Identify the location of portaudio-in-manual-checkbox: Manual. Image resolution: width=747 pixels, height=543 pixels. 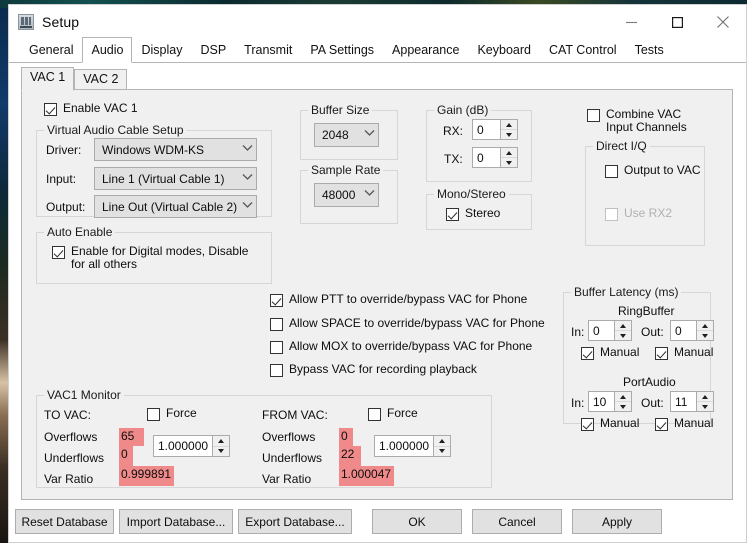
(610, 424).